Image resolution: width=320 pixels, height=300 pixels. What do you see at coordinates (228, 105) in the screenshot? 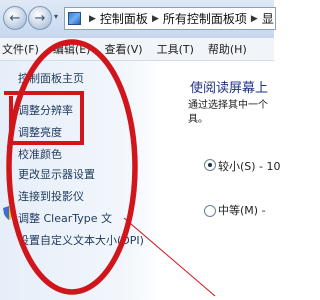
I see `description-line-1: 通过选择其中一个` at bounding box center [228, 105].